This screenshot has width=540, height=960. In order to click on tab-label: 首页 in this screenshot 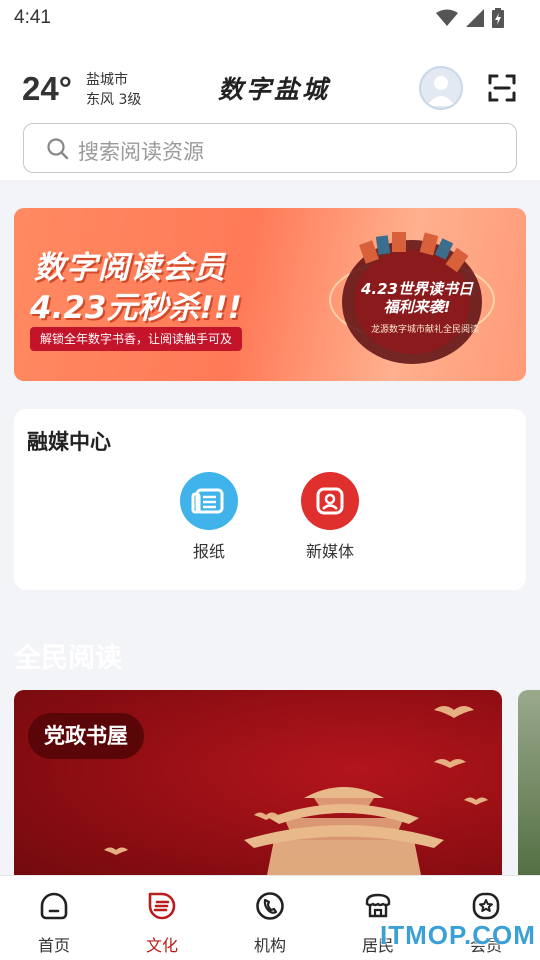, I will do `click(53, 945)`.